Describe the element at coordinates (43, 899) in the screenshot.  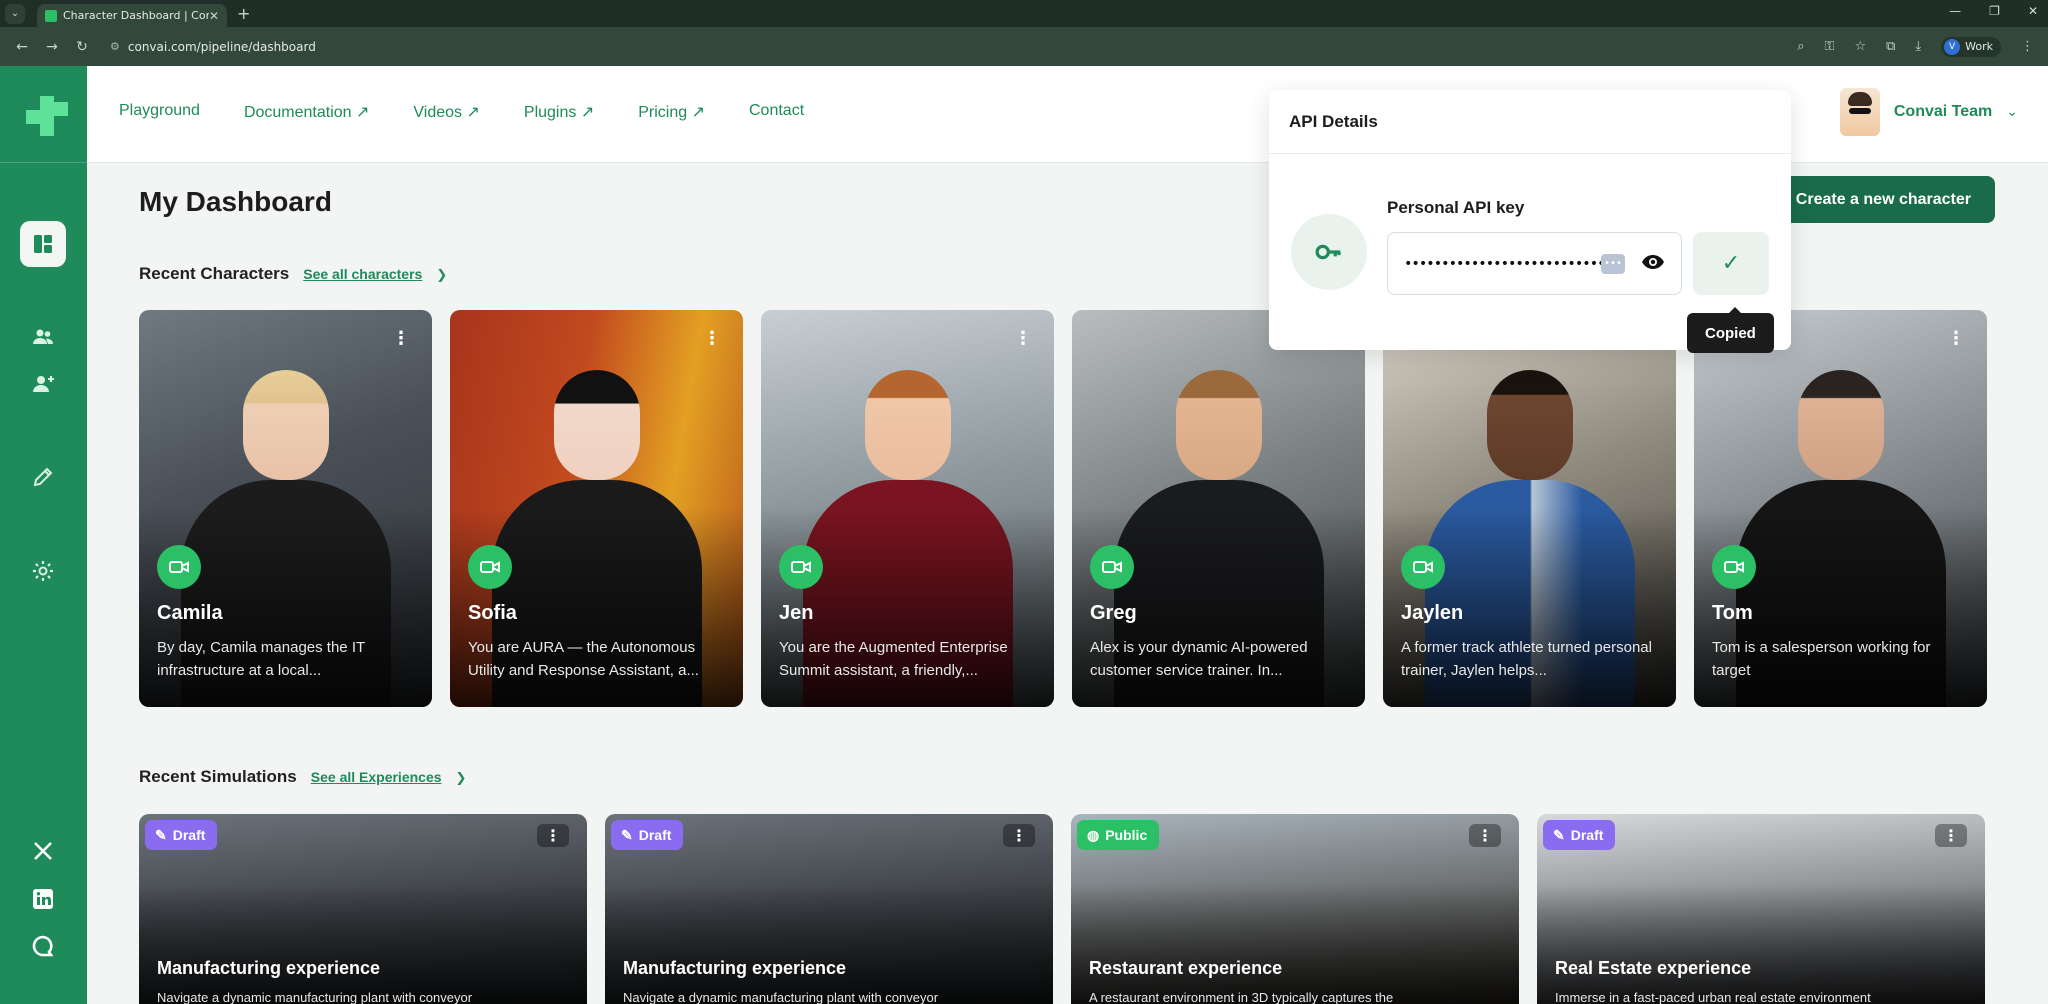
I see `linkedin-social-link` at that location.